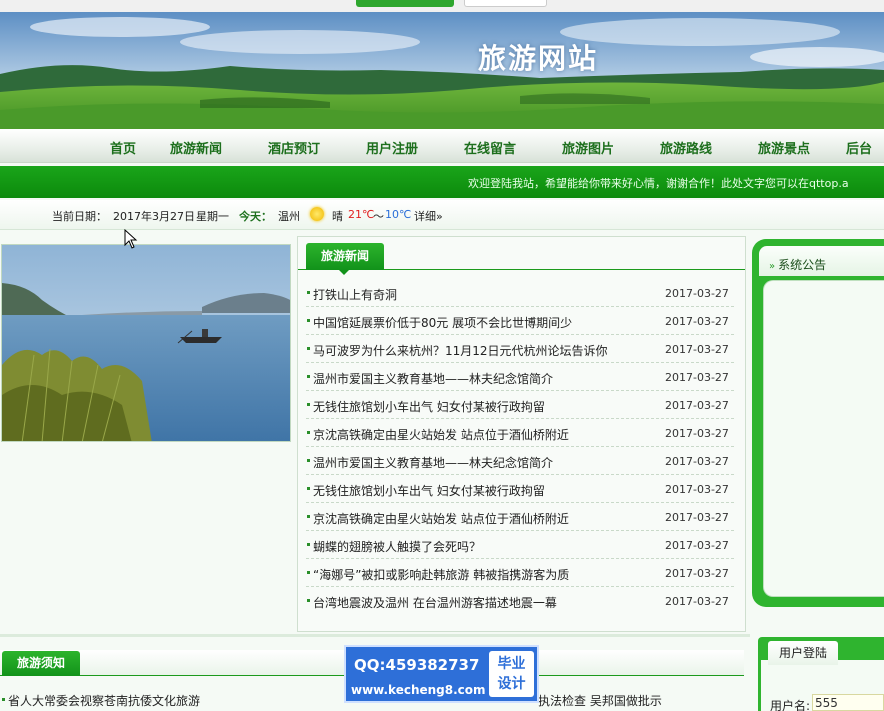  What do you see at coordinates (442, 322) in the screenshot?
I see `news-title: 中国馆延展票价低于80元 展项不会比世博期间少` at bounding box center [442, 322].